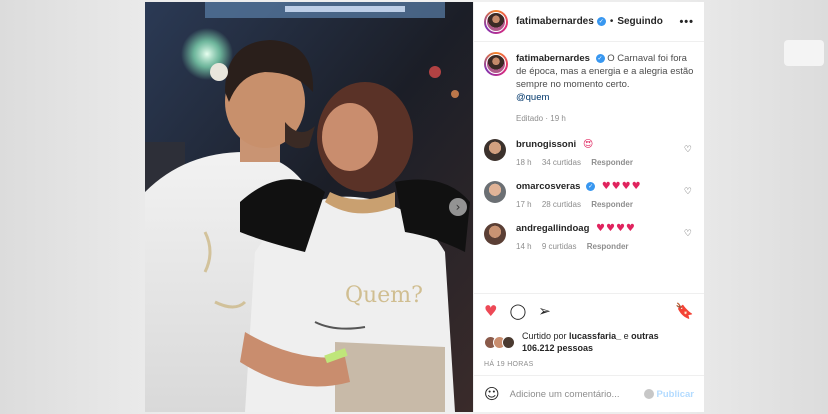 The width and height of the screenshot is (828, 414). What do you see at coordinates (496, 64) in the screenshot?
I see `caption-avatar` at bounding box center [496, 64].